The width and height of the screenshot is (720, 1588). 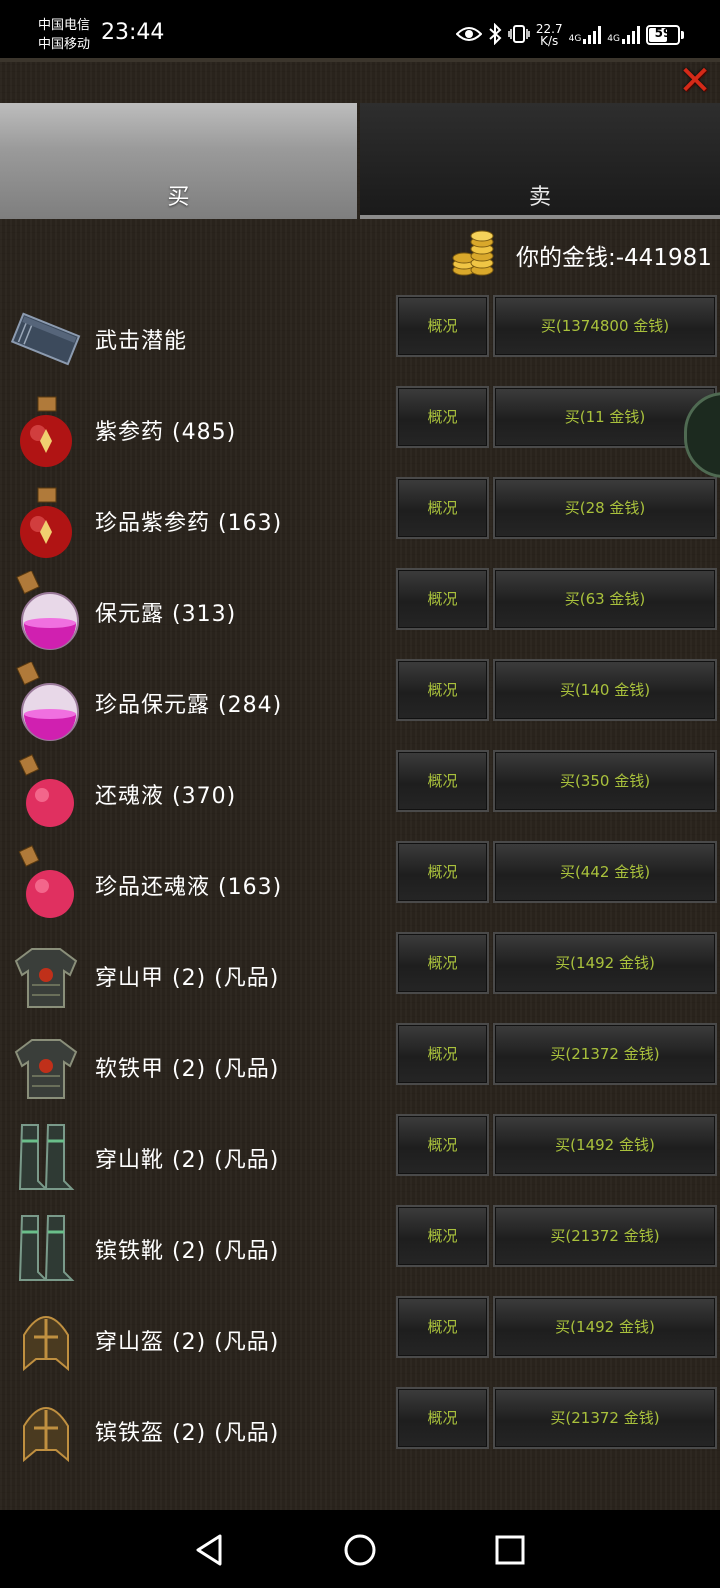 What do you see at coordinates (189, 523) in the screenshot?
I see `item-name: 珍品紫参药 (163)` at bounding box center [189, 523].